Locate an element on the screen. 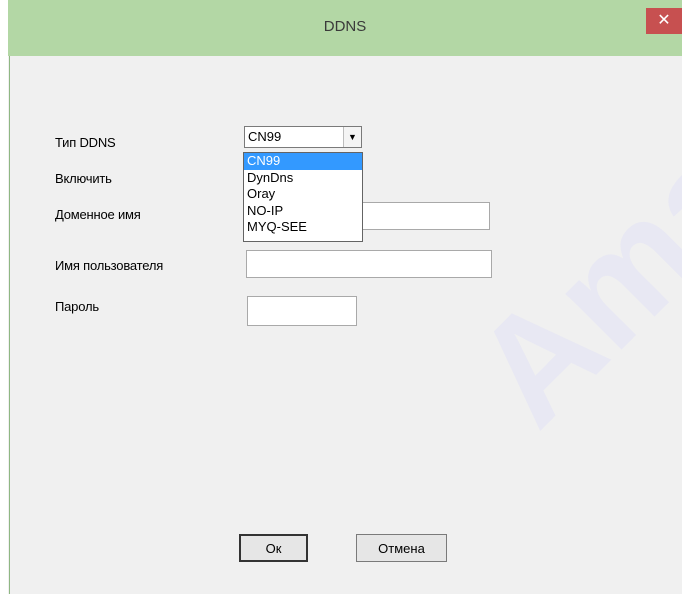 The image size is (682, 594). close-button: ✕ is located at coordinates (664, 21).